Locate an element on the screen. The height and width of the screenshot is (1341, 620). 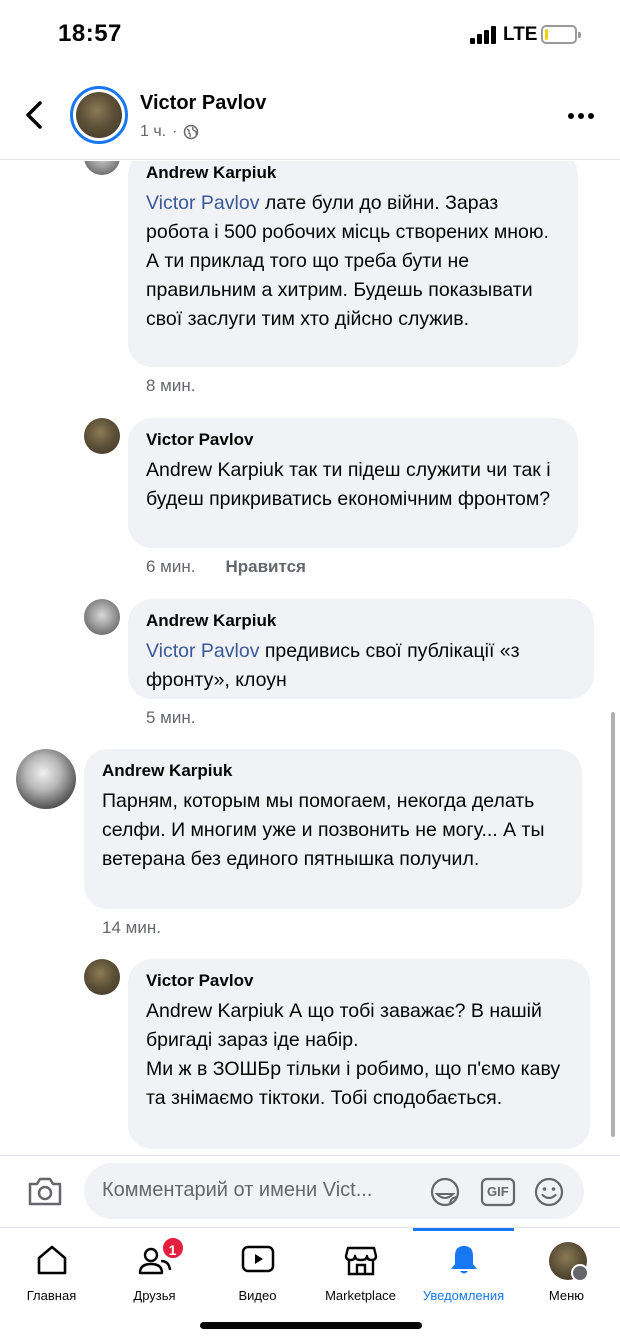
comment-meta: 8 мин. is located at coordinates (170, 386).